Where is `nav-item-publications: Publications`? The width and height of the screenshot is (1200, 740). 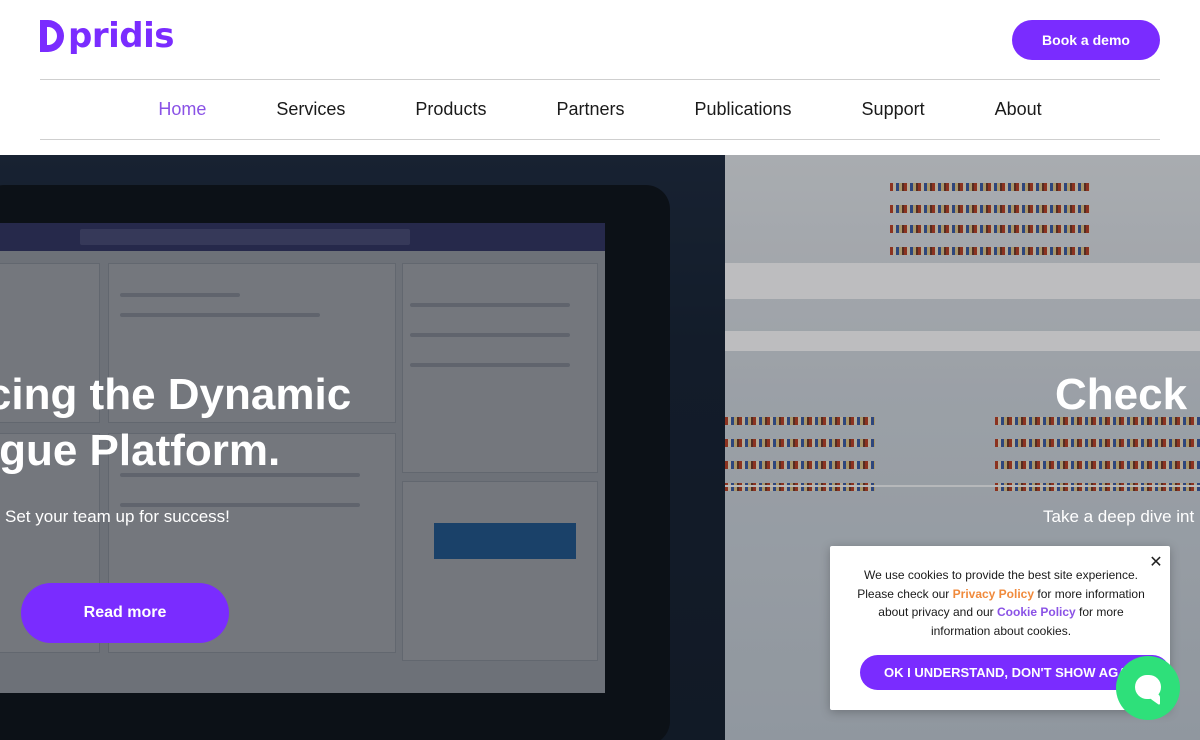 nav-item-publications: Publications is located at coordinates (742, 109).